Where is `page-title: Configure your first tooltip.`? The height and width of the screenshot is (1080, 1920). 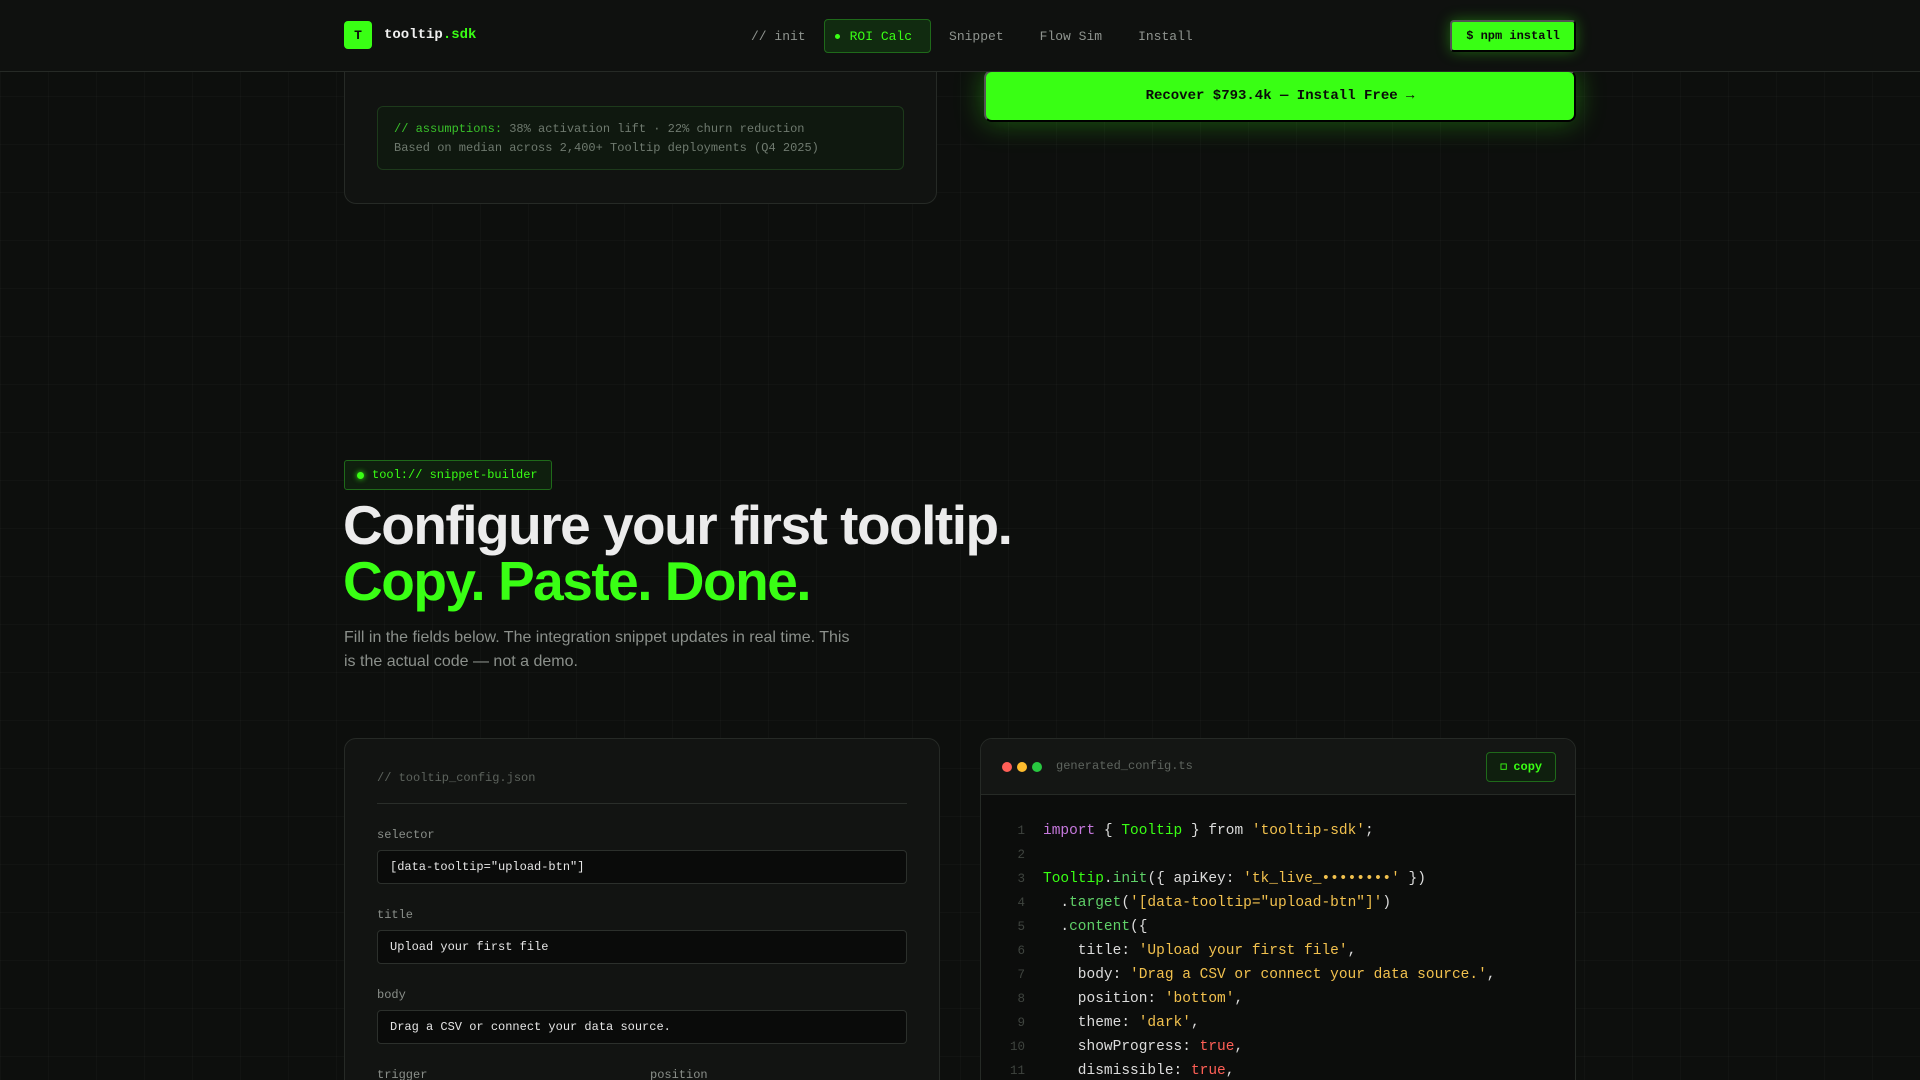
page-title: Configure your first tooltip. is located at coordinates (678, 525).